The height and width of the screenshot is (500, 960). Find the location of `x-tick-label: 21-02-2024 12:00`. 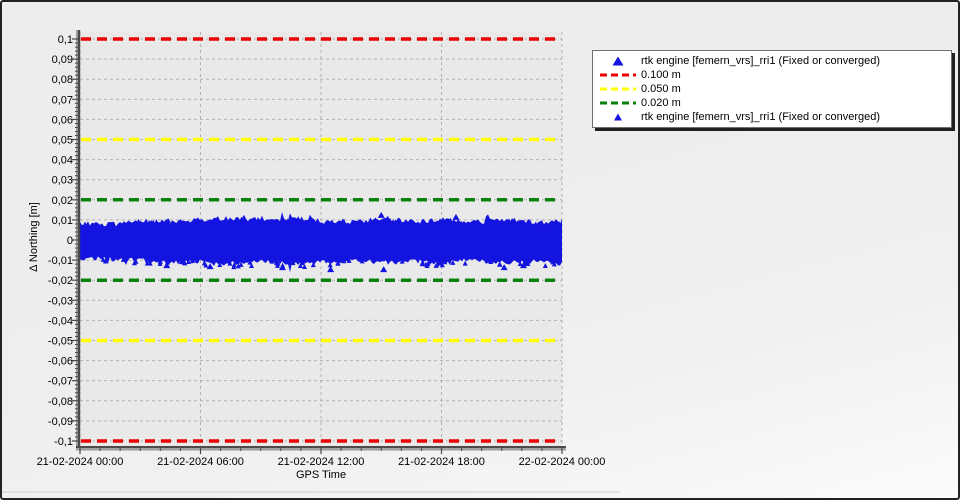

x-tick-label: 21-02-2024 12:00 is located at coordinates (321, 462).